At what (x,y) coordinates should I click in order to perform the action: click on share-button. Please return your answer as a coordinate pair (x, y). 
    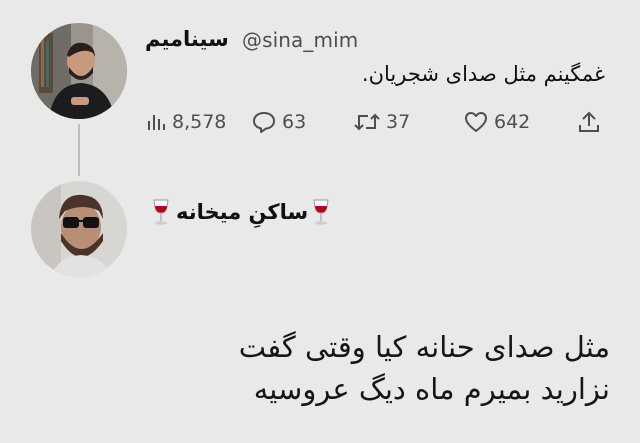
    Looking at the image, I should click on (592, 122).